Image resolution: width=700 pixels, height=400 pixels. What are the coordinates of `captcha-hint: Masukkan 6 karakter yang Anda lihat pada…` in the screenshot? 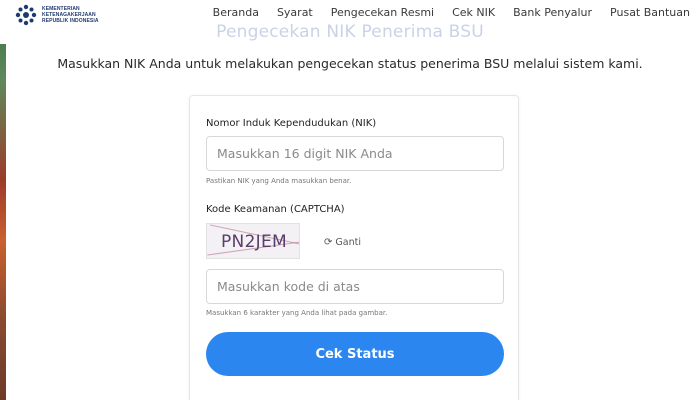 It's located at (297, 313).